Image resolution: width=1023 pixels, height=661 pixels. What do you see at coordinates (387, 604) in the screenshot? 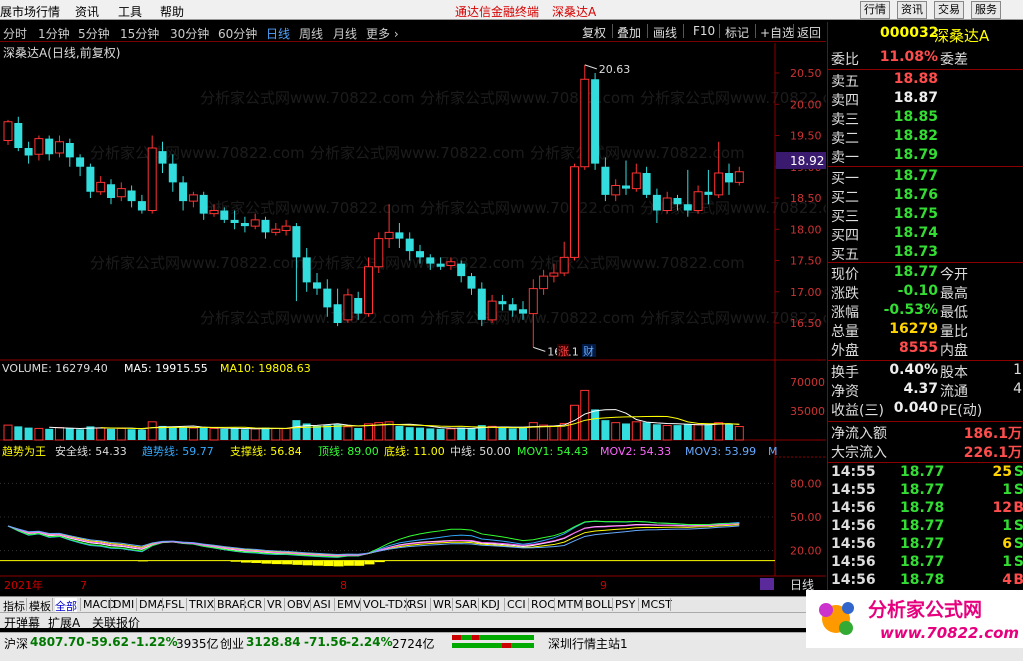
I see `indicator-tab-vol-tdx: VOL-TDX` at bounding box center [387, 604].